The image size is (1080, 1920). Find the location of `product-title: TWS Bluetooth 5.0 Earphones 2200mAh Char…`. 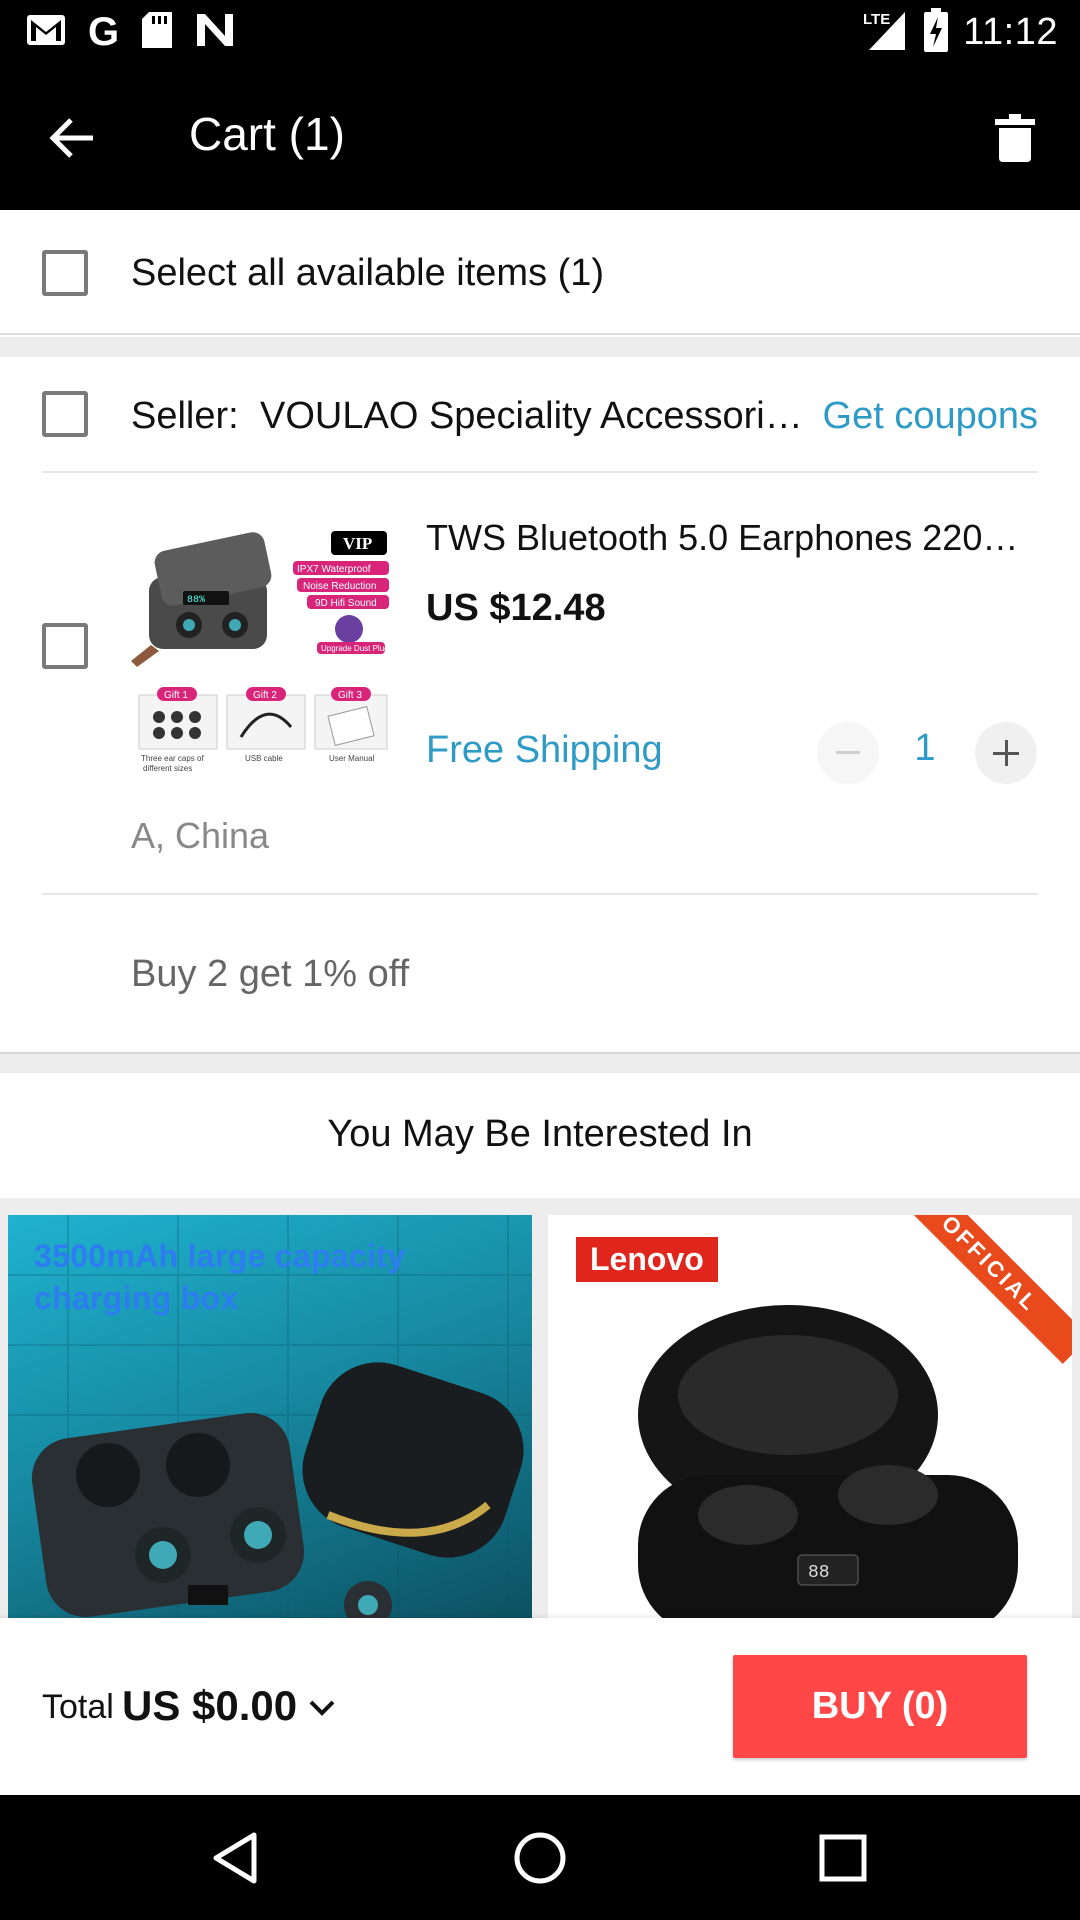

product-title: TWS Bluetooth 5.0 Earphones 2200mAh Char… is located at coordinates (732, 538).